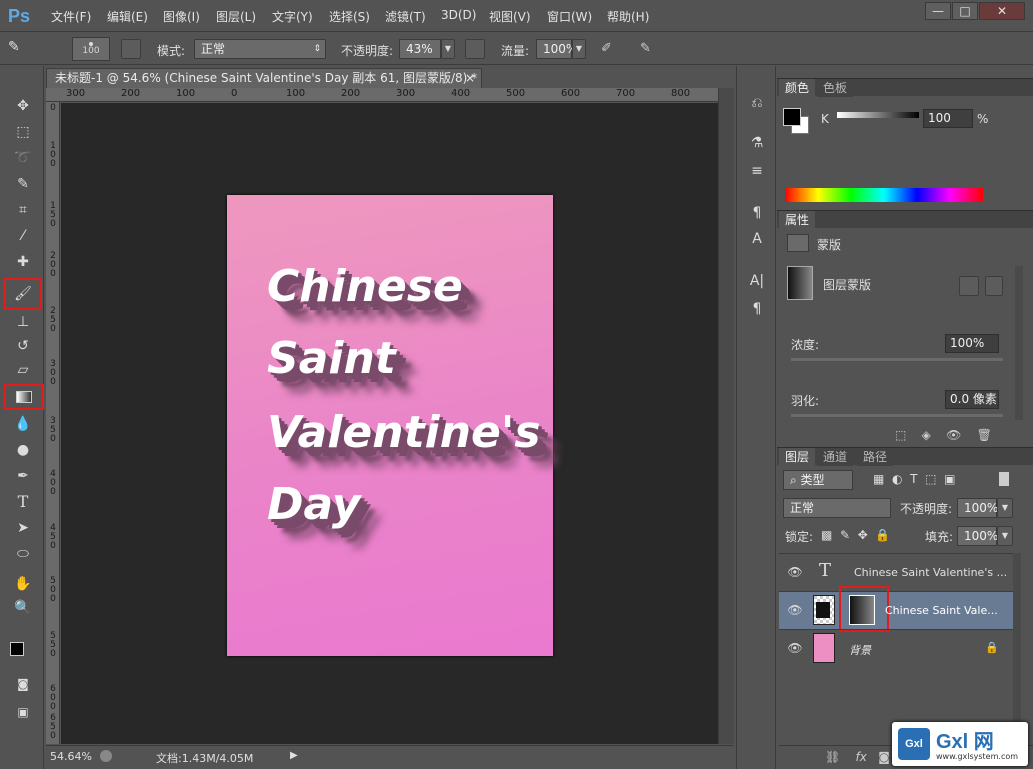 This screenshot has width=1033, height=769. What do you see at coordinates (23, 476) in the screenshot?
I see `pen-tool-icon: ✒` at bounding box center [23, 476].